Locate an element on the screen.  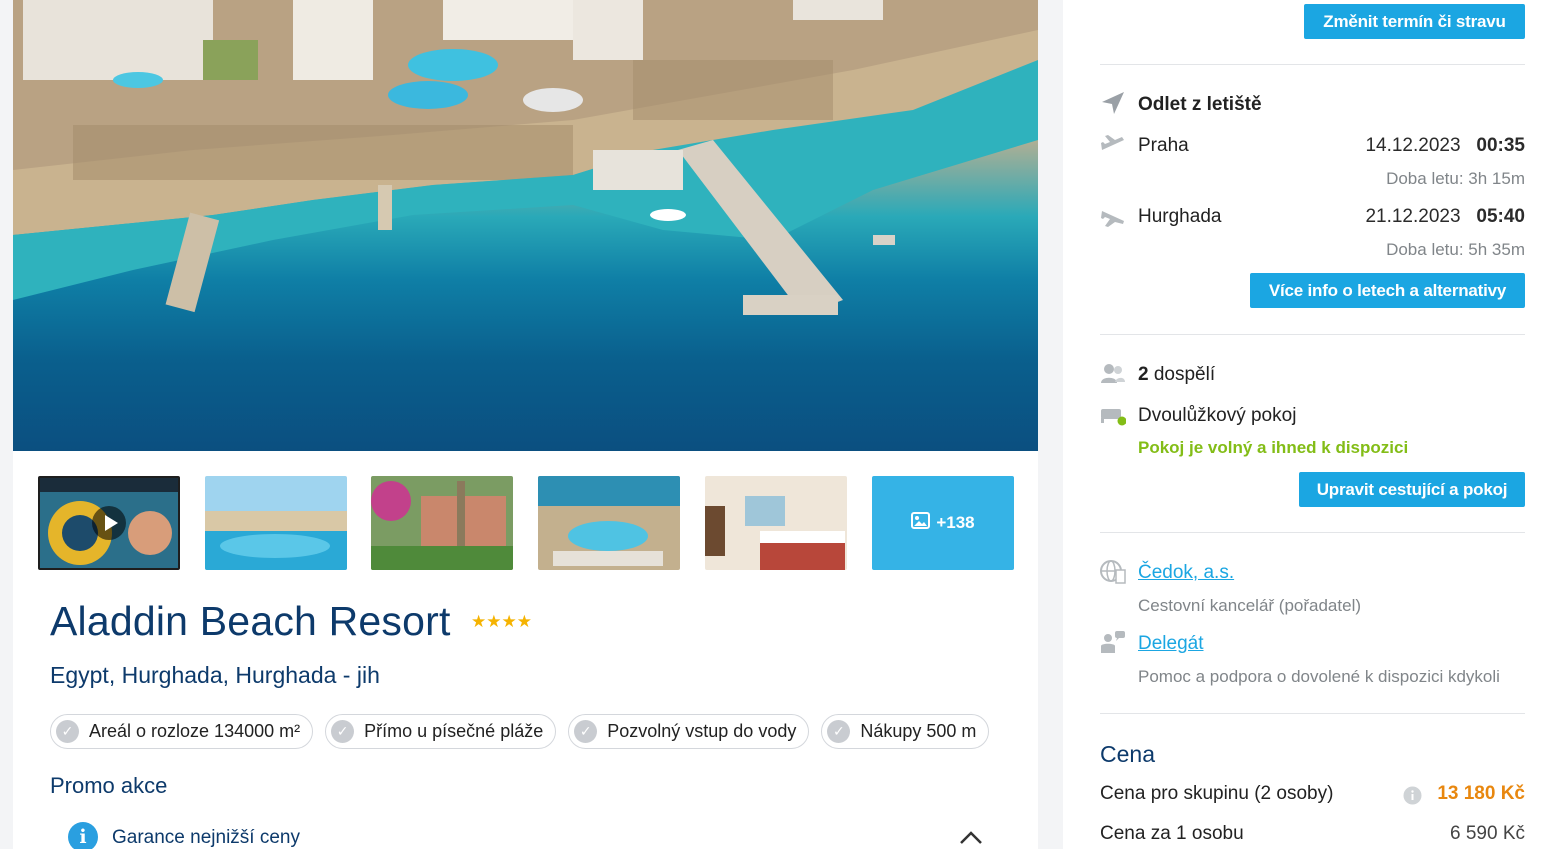
feature-label: Přímo u písečné pláže is located at coordinates (454, 731).